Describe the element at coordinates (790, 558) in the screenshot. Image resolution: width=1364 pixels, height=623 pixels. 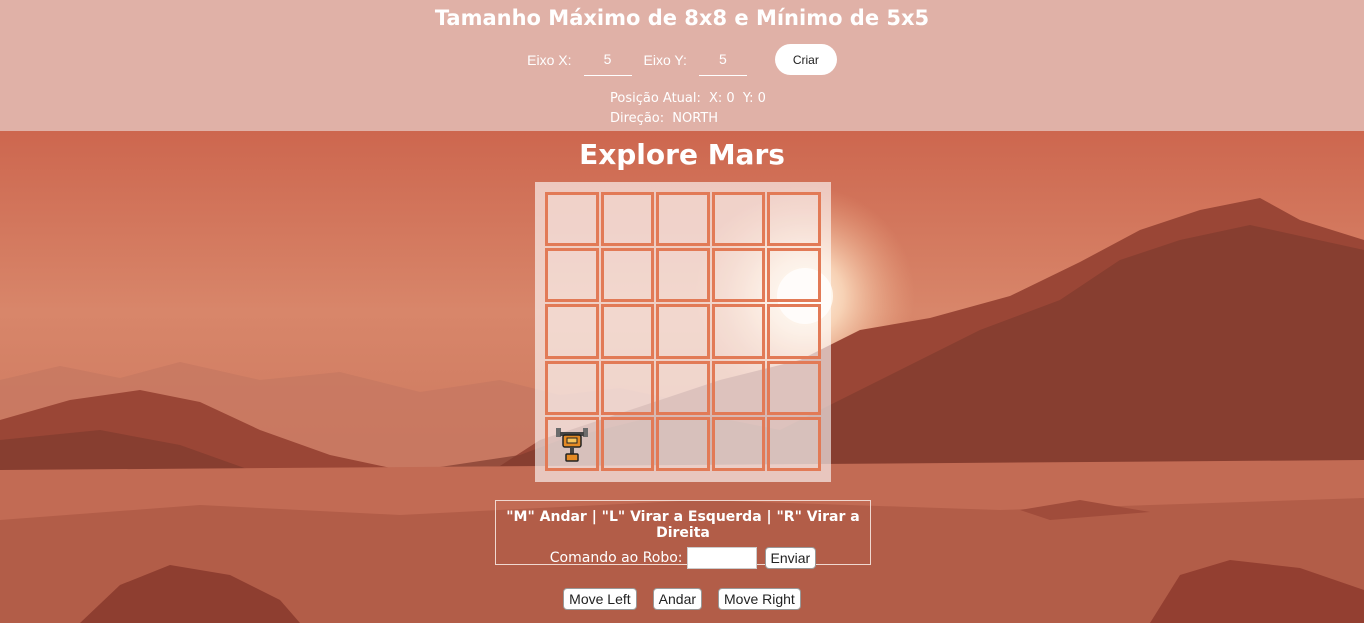
I see `send-button: Enviar` at that location.